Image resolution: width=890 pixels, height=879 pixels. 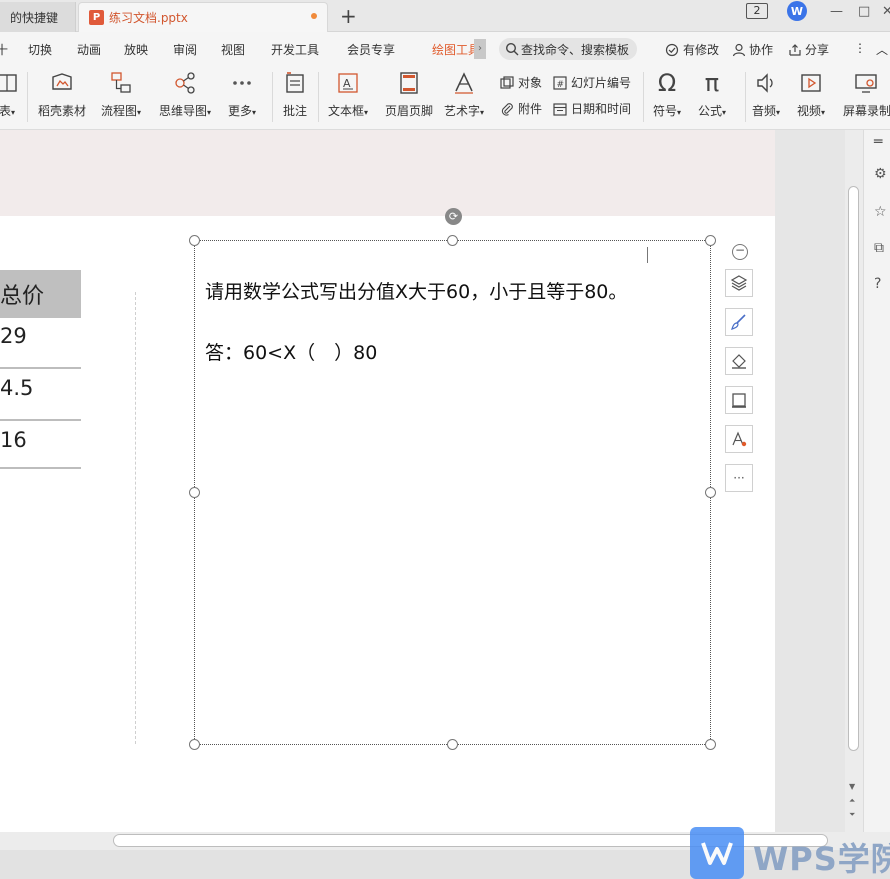 I want to click on layers-button, so click(x=739, y=283).